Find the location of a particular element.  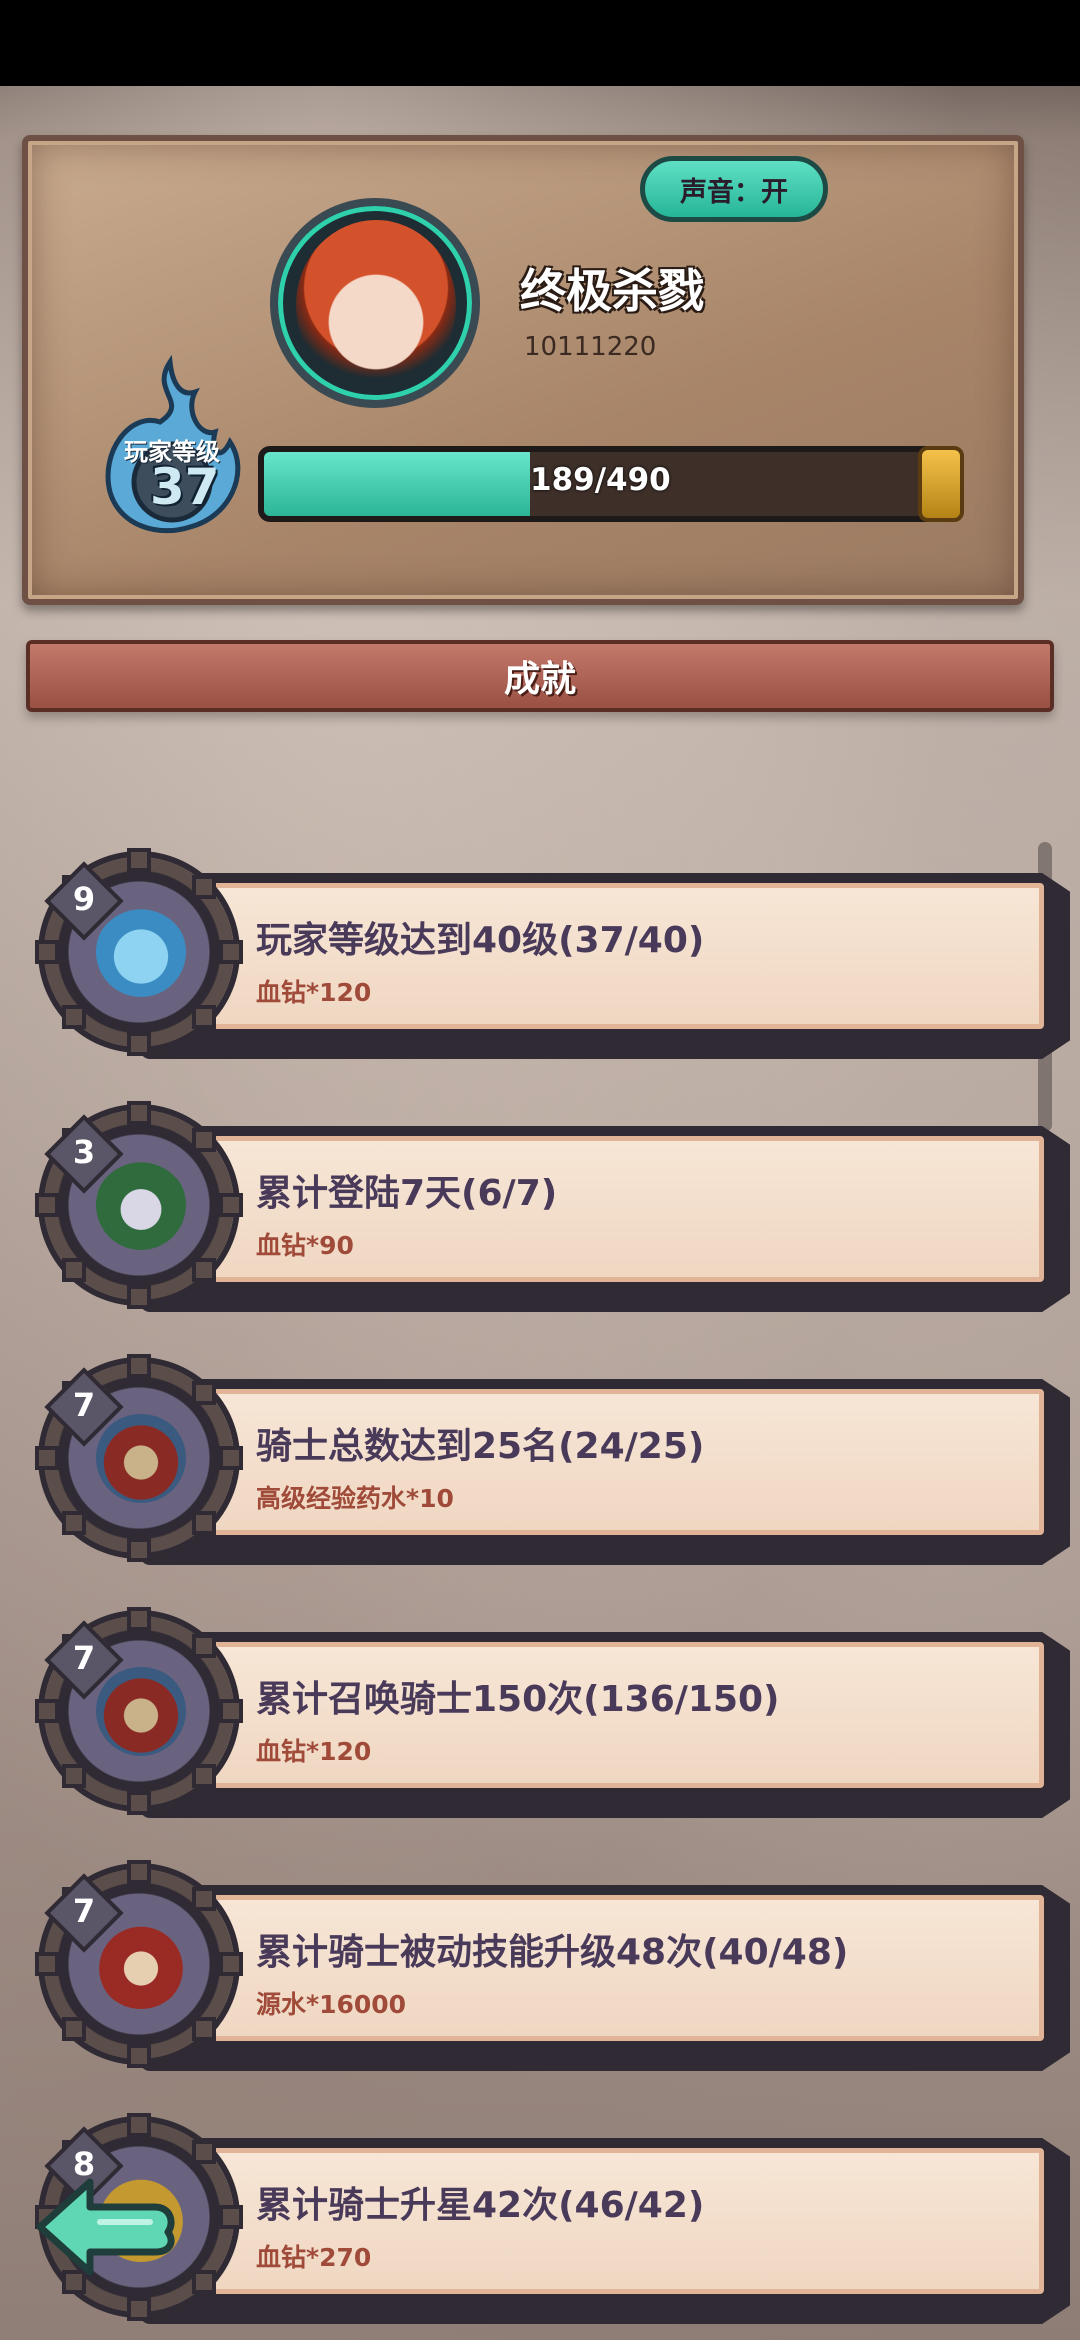

achievement-item: 7 累计召唤骑士150次(136/150) 血钻*120 is located at coordinates (552, 1712).